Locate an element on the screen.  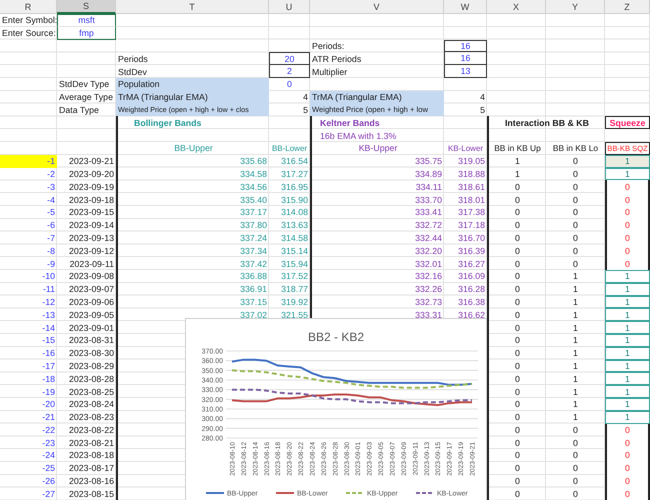
table-cell-text: 2023-09-01 is located at coordinates (91, 328).